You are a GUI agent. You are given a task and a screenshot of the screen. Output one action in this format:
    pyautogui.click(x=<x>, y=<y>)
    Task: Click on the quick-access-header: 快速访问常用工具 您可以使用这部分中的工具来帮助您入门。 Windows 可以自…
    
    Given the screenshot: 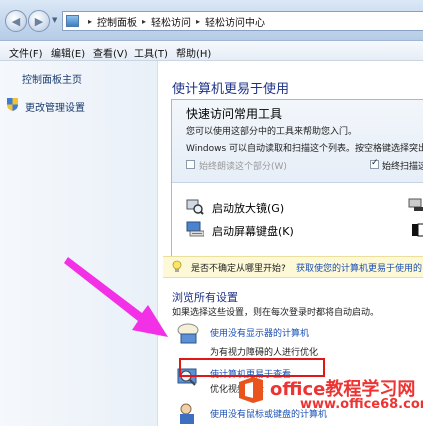 What is the action you would take?
    pyautogui.click(x=297, y=141)
    